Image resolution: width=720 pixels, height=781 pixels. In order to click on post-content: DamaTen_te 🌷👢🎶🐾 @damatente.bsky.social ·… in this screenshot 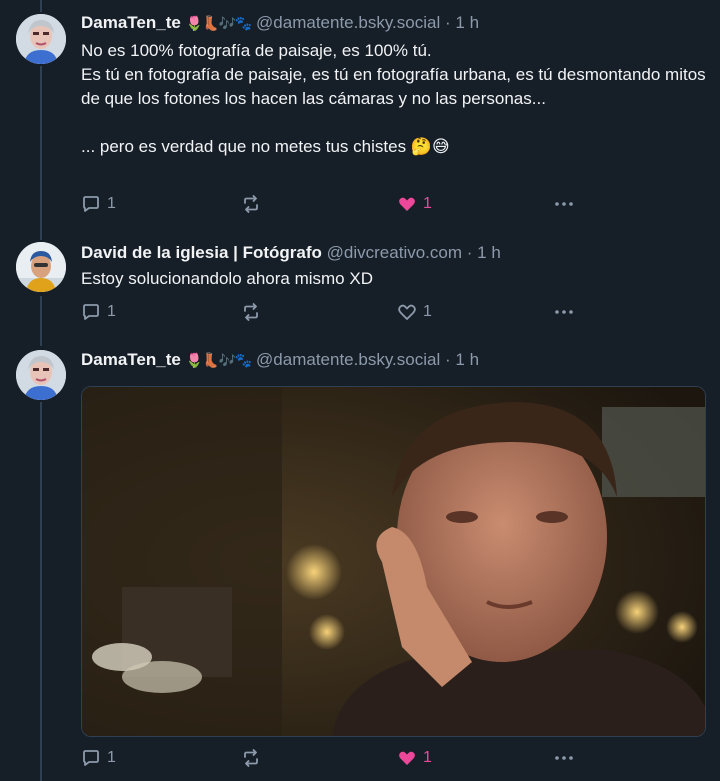, I will do `click(393, 360)`.